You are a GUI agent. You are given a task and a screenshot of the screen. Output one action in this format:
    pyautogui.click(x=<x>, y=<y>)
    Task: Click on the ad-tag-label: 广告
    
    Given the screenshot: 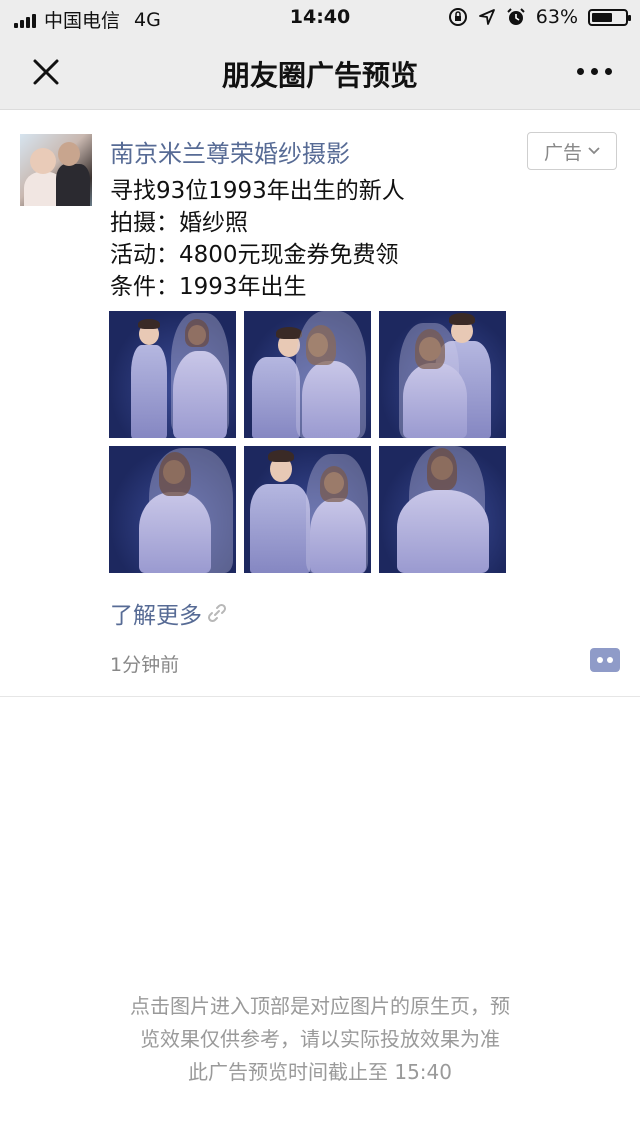 What is the action you would take?
    pyautogui.click(x=562, y=152)
    